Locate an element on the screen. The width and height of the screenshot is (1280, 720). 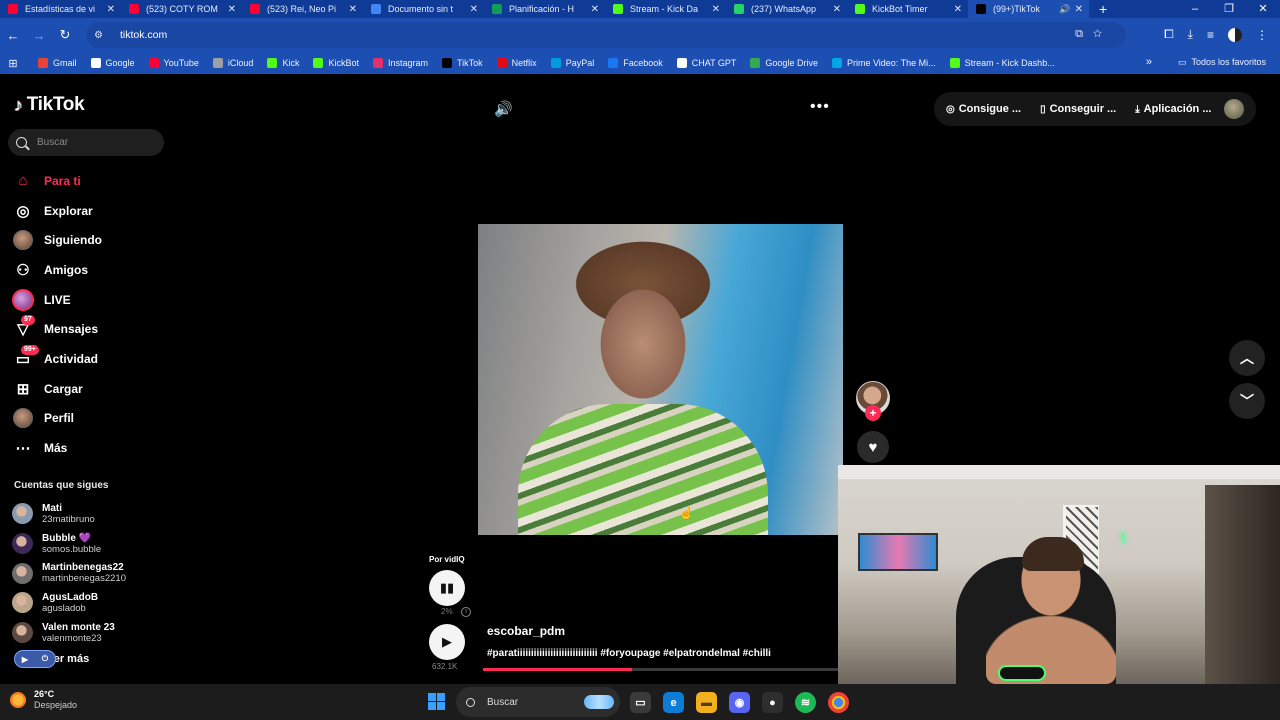
sidebar-item-amigos: ⚇ Amigos is located at coordinates (92, 270).